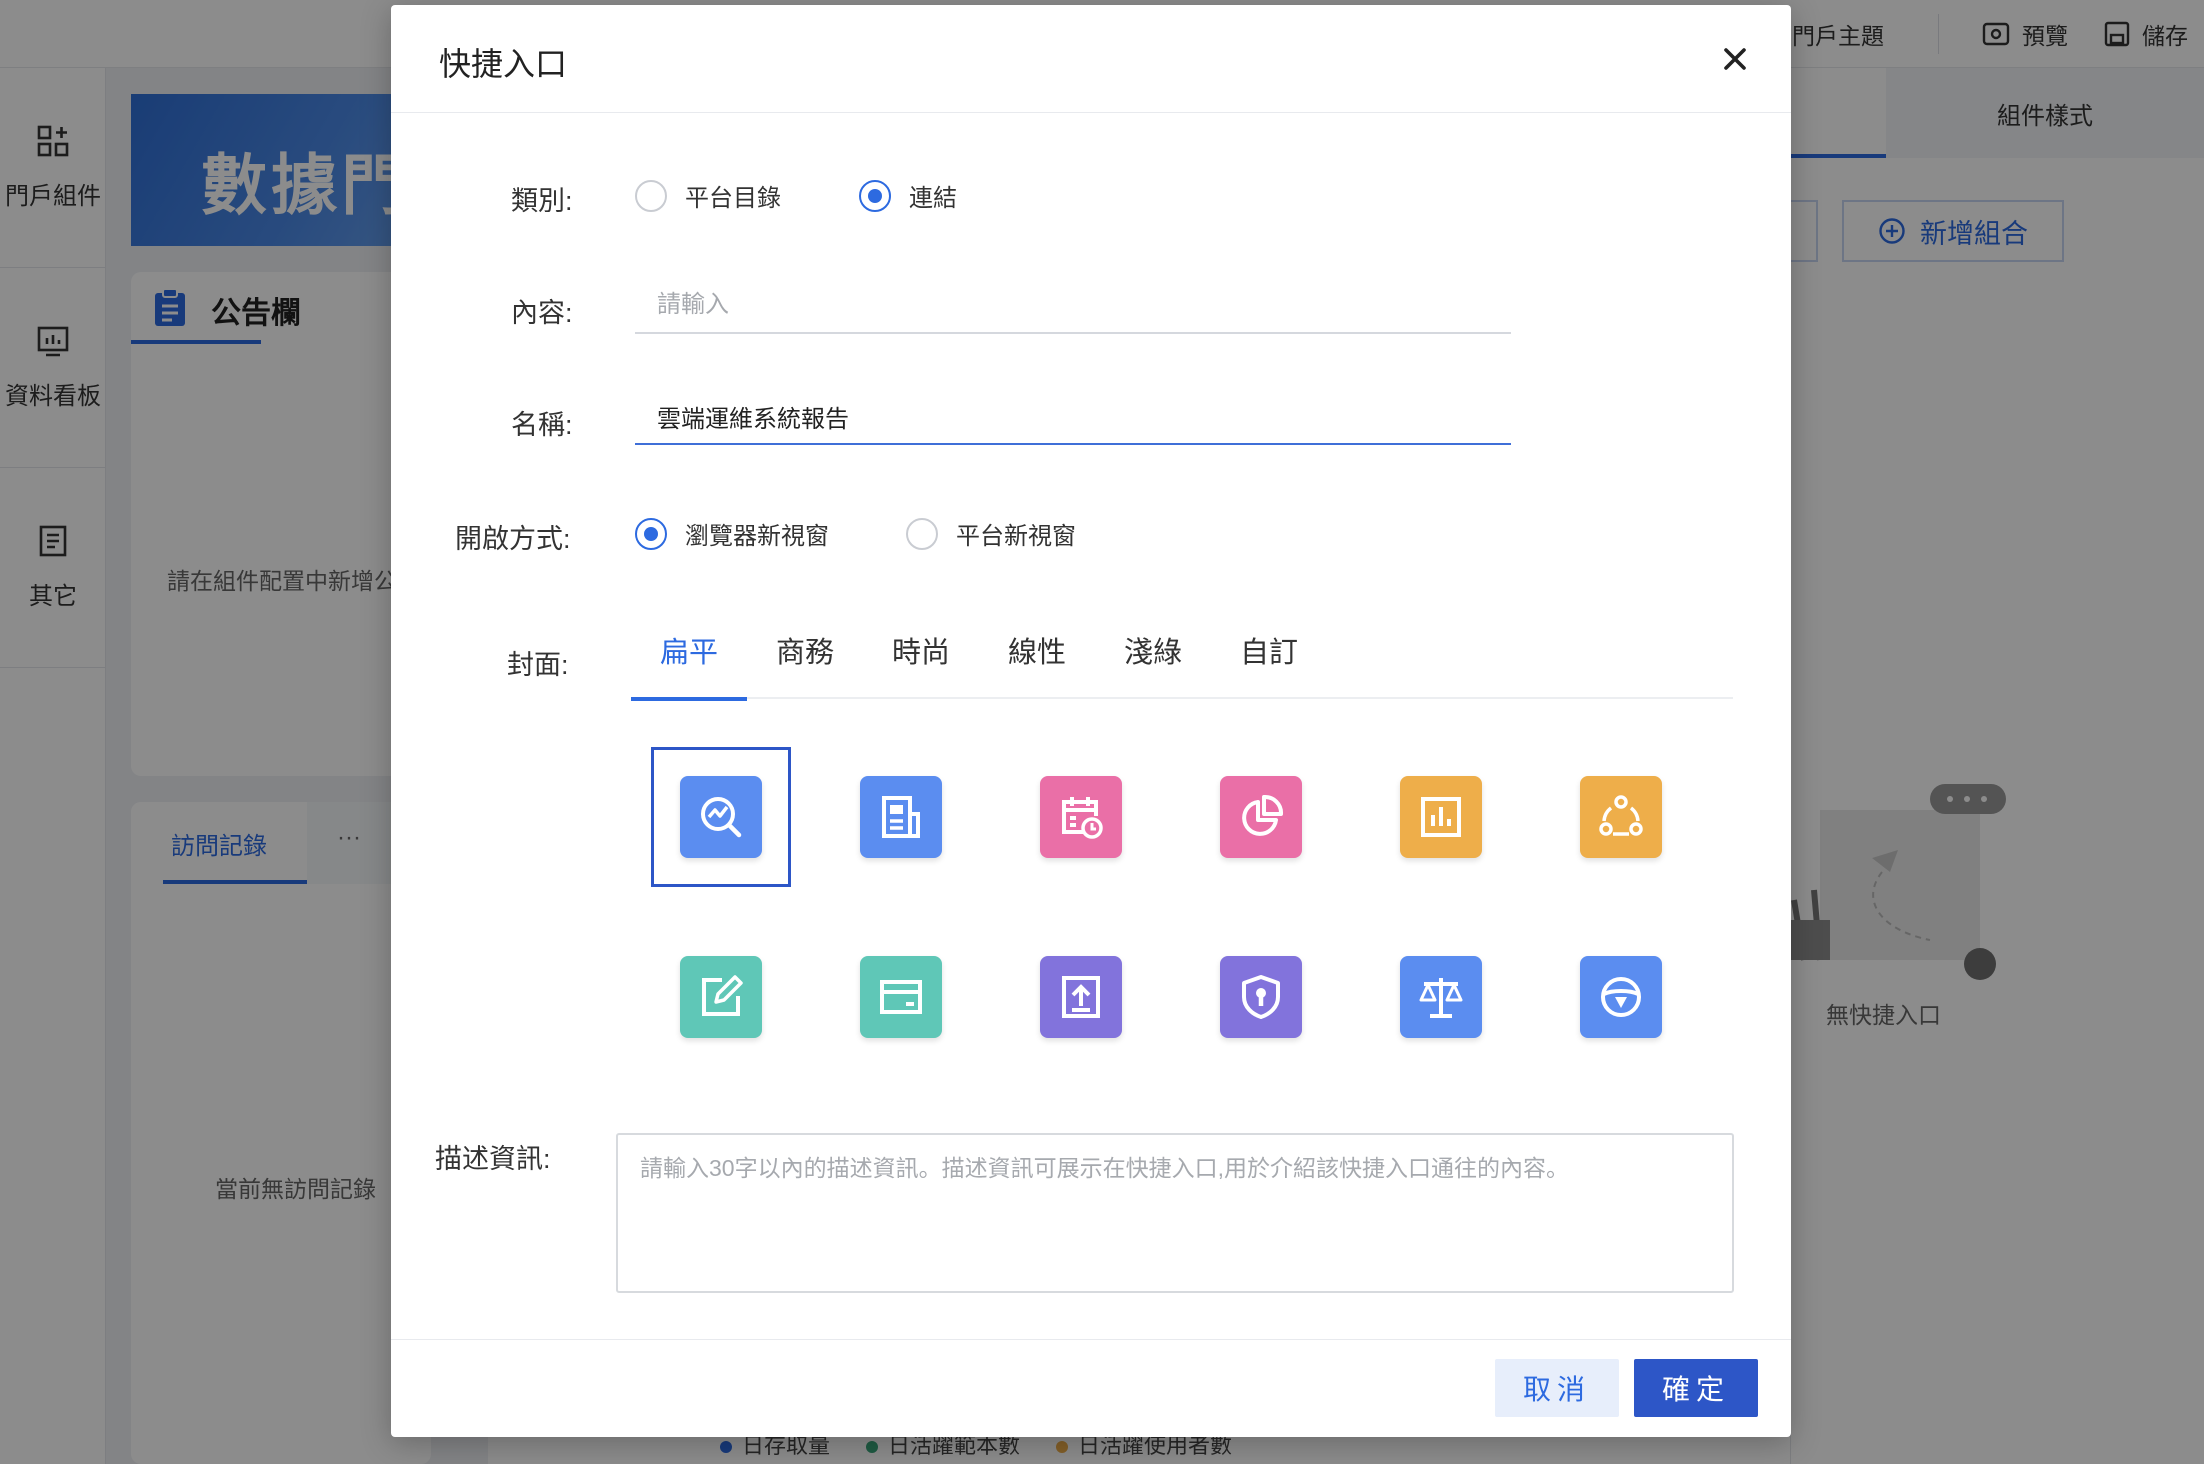 This screenshot has width=2204, height=1464. I want to click on close-icon, so click(1735, 59).